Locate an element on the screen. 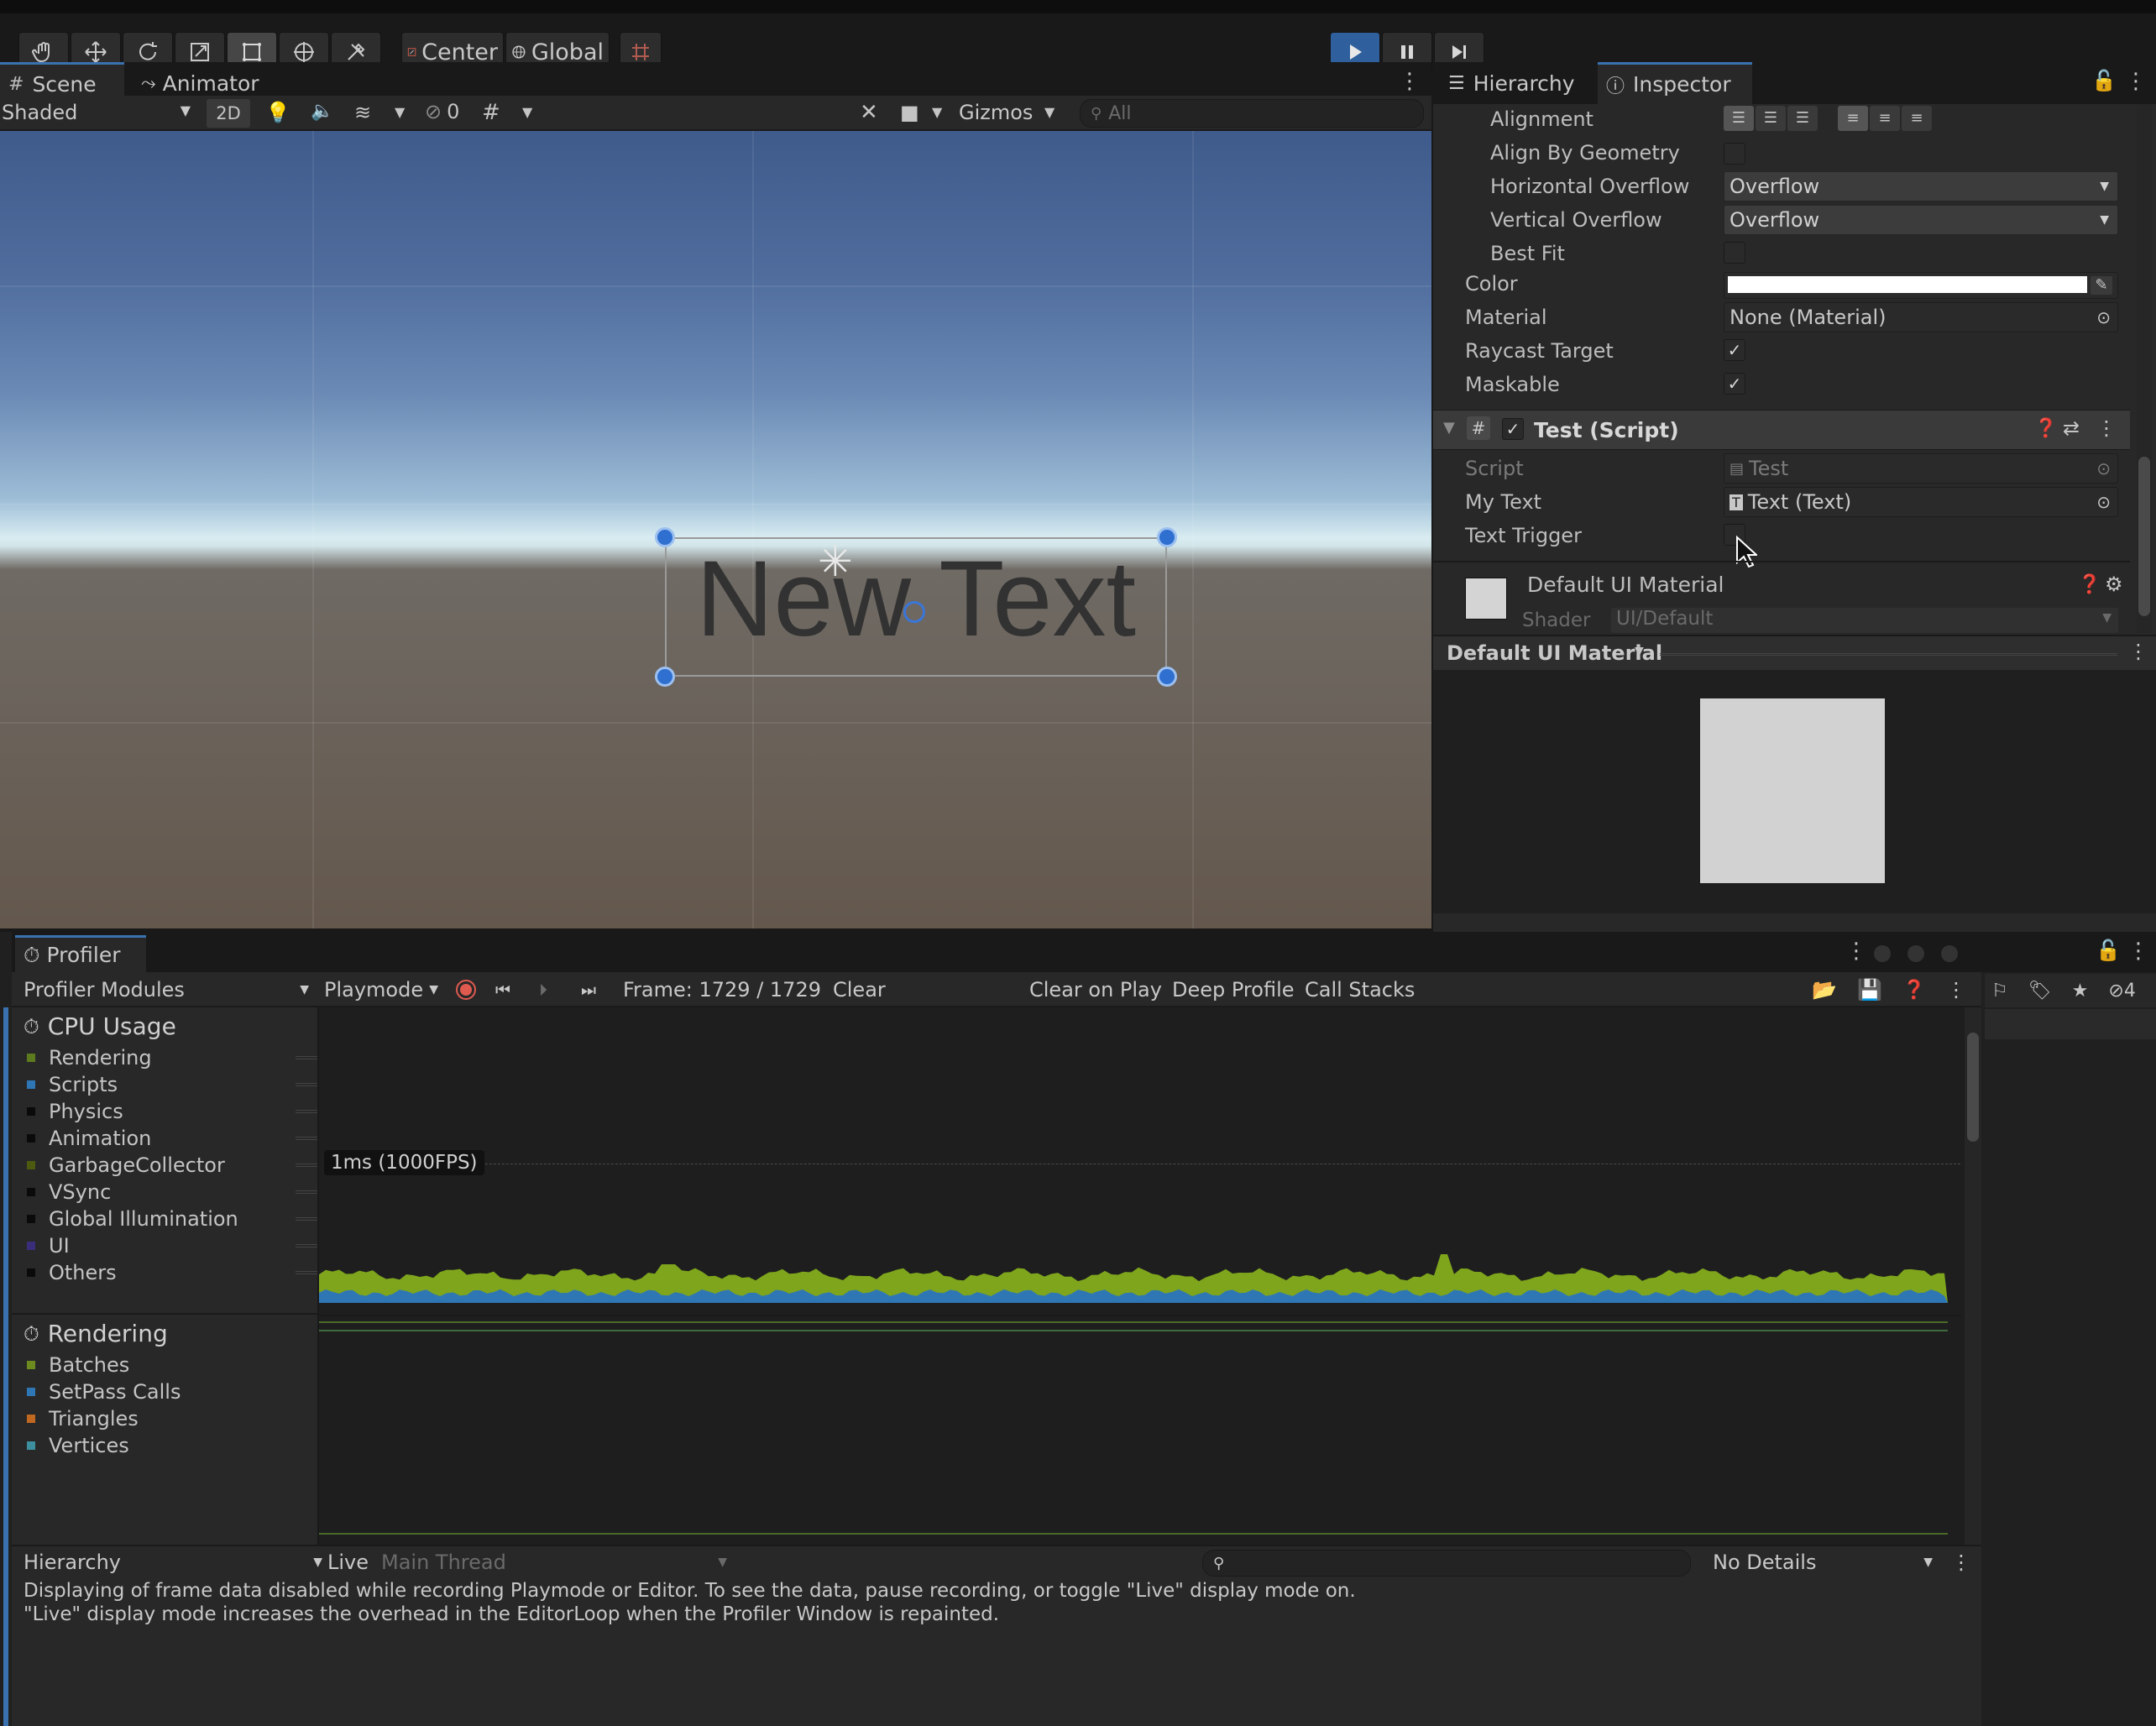 Image resolution: width=2156 pixels, height=1726 pixels. inspector-more-icon: ⋮ is located at coordinates (2136, 82).